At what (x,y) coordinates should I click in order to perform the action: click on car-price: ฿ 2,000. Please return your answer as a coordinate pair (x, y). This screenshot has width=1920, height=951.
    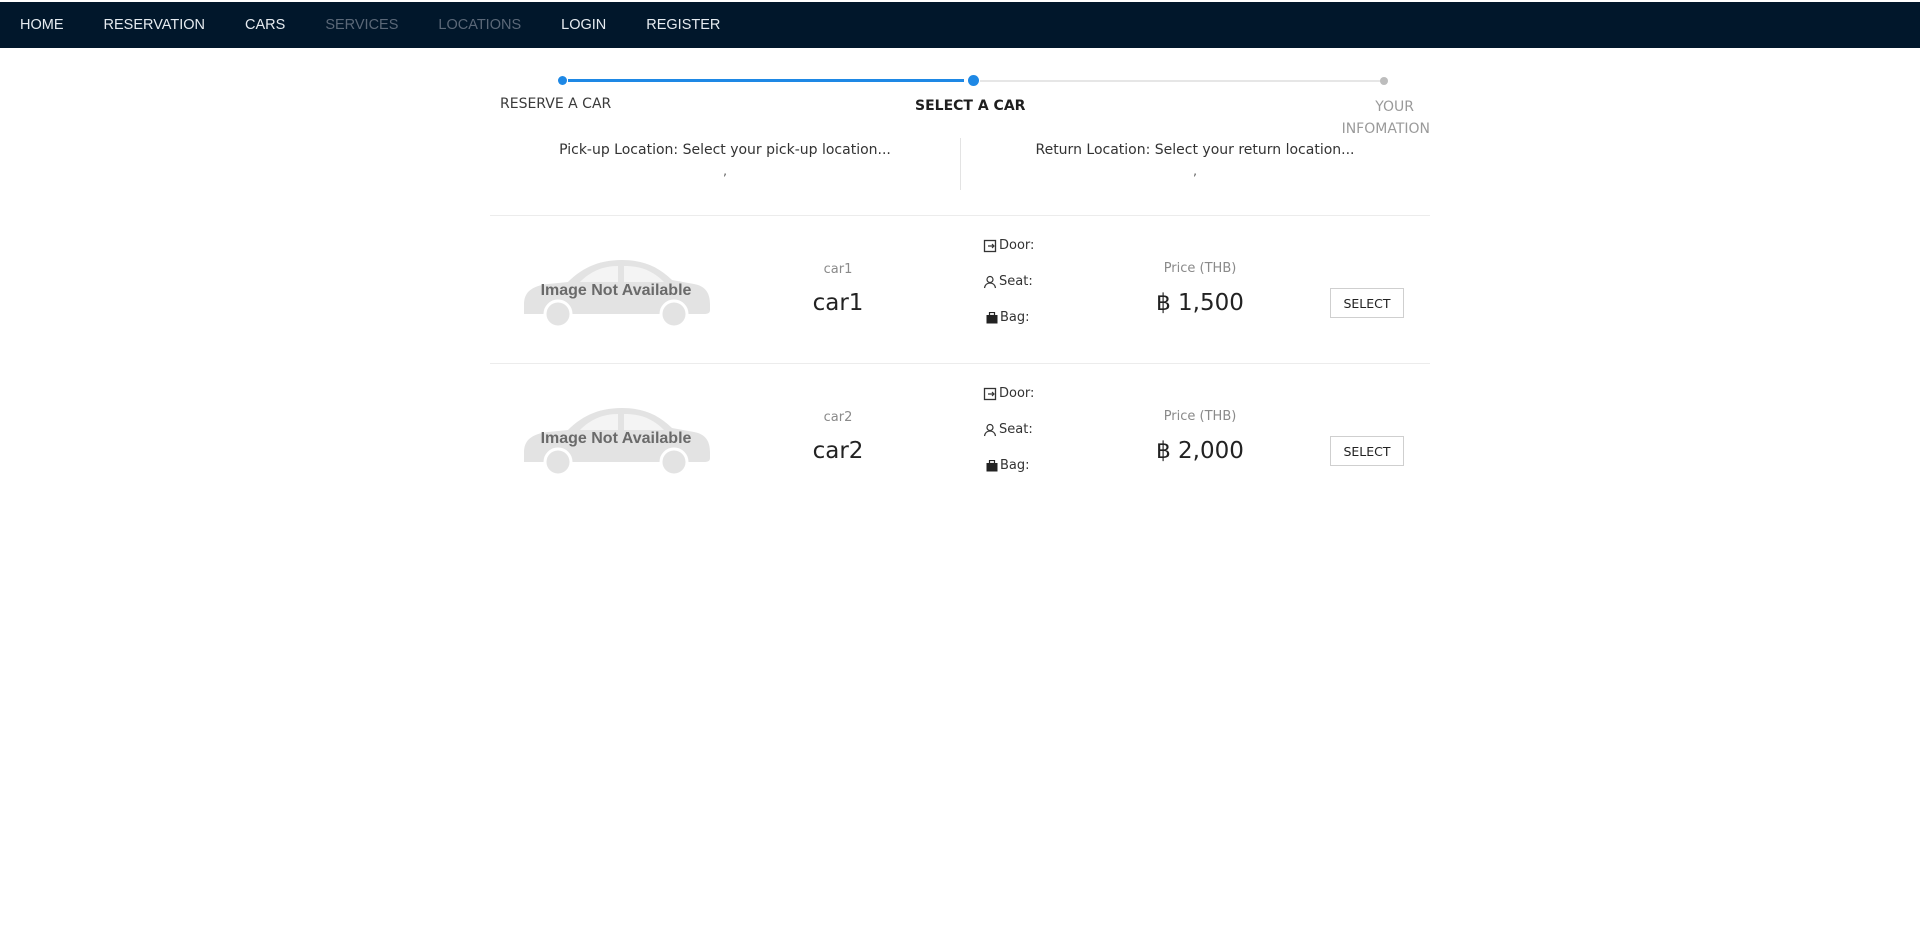
    Looking at the image, I should click on (1200, 451).